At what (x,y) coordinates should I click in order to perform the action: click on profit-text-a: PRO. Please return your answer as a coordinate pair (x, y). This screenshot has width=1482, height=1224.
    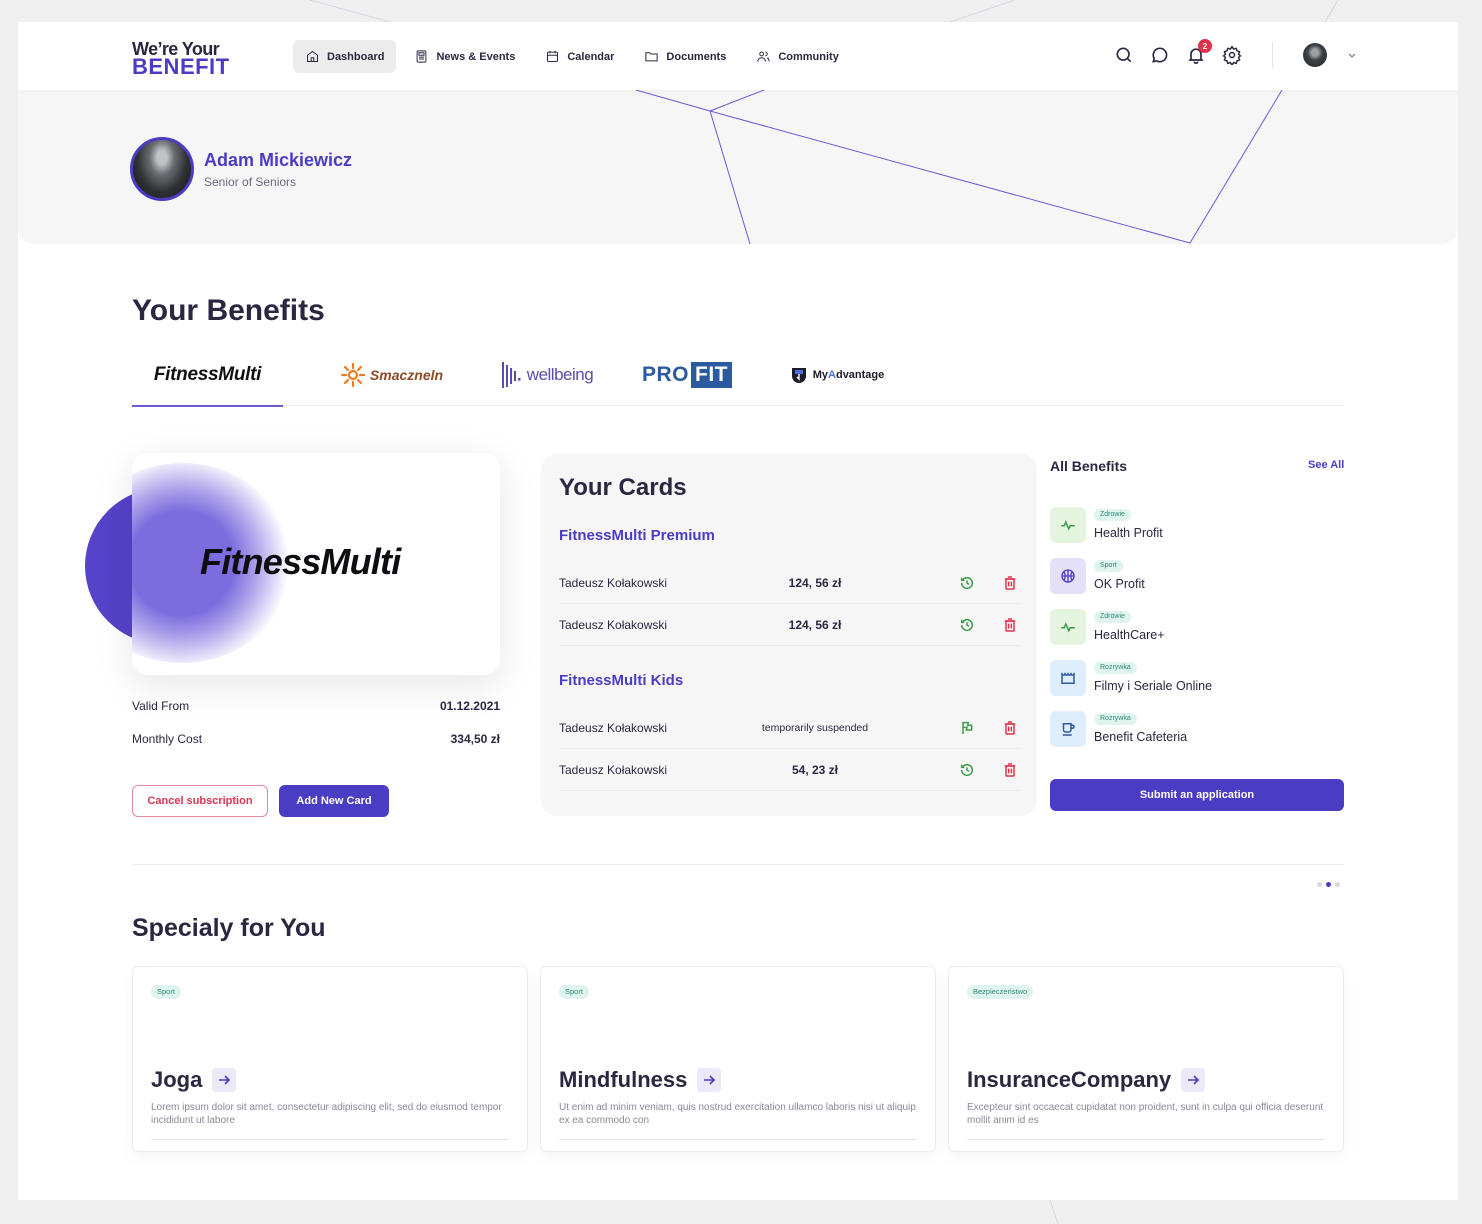
    Looking at the image, I should click on (665, 374).